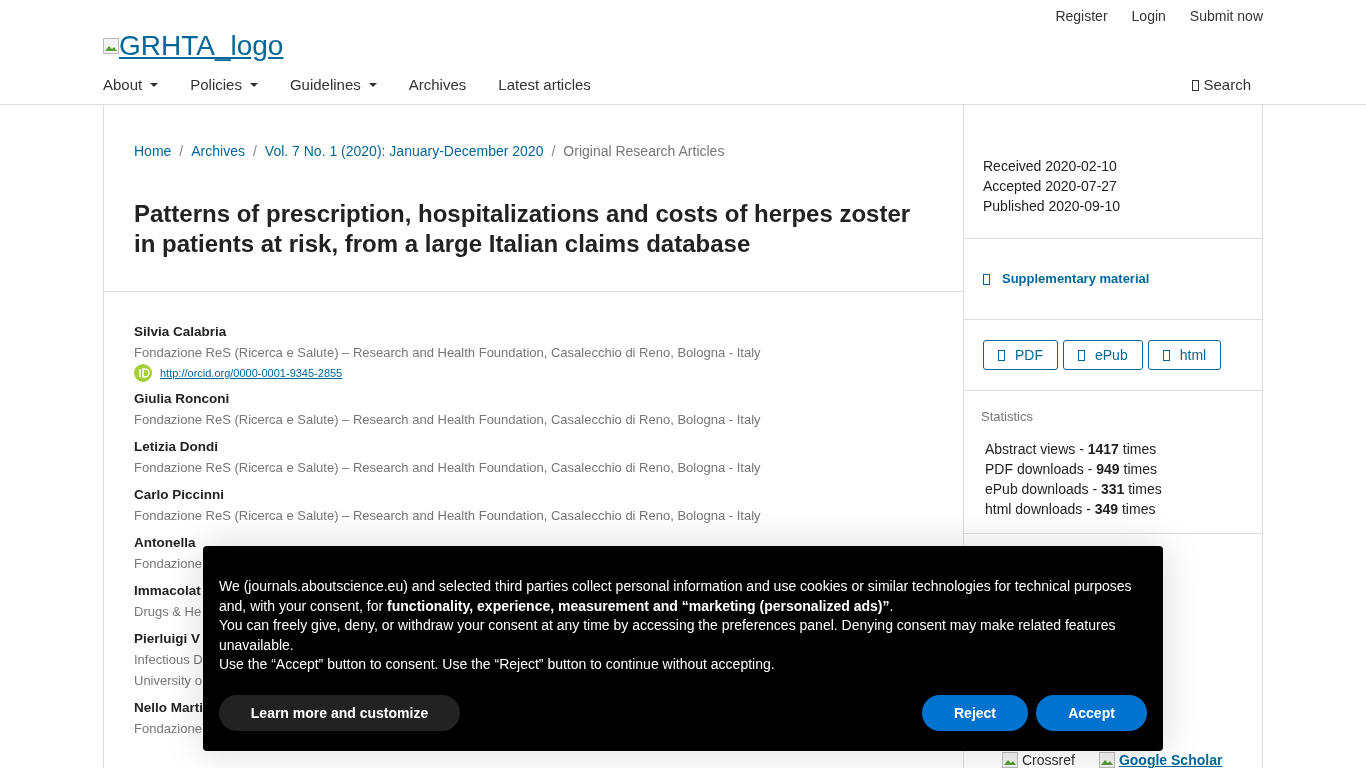 The width and height of the screenshot is (1366, 768). Describe the element at coordinates (168, 681) in the screenshot. I see `author-affiliation: University o` at that location.